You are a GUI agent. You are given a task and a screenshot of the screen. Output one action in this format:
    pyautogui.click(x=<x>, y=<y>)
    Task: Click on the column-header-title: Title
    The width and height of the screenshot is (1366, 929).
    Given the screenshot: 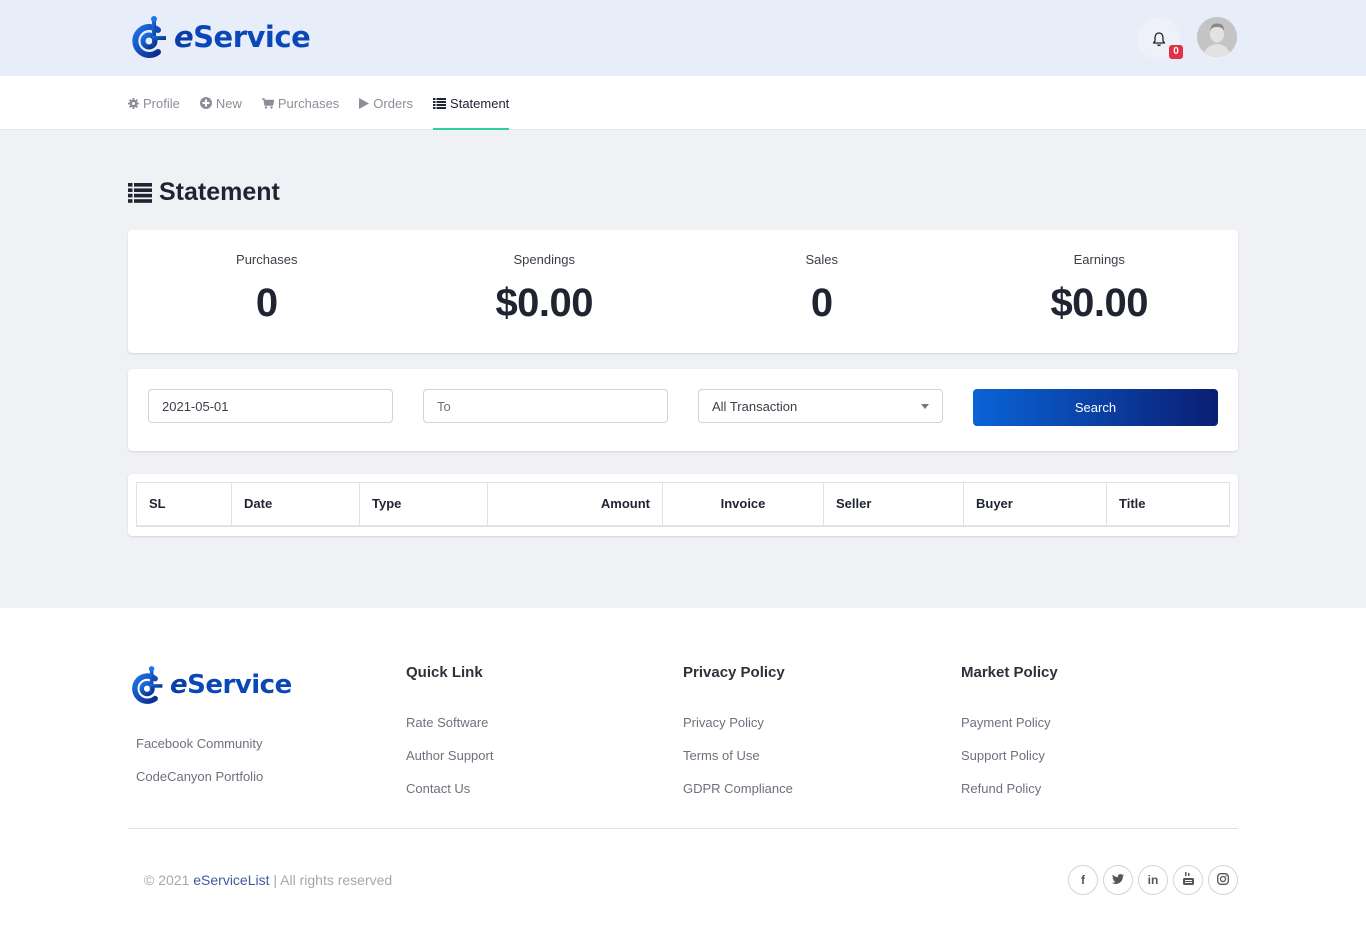 What is the action you would take?
    pyautogui.click(x=1168, y=504)
    